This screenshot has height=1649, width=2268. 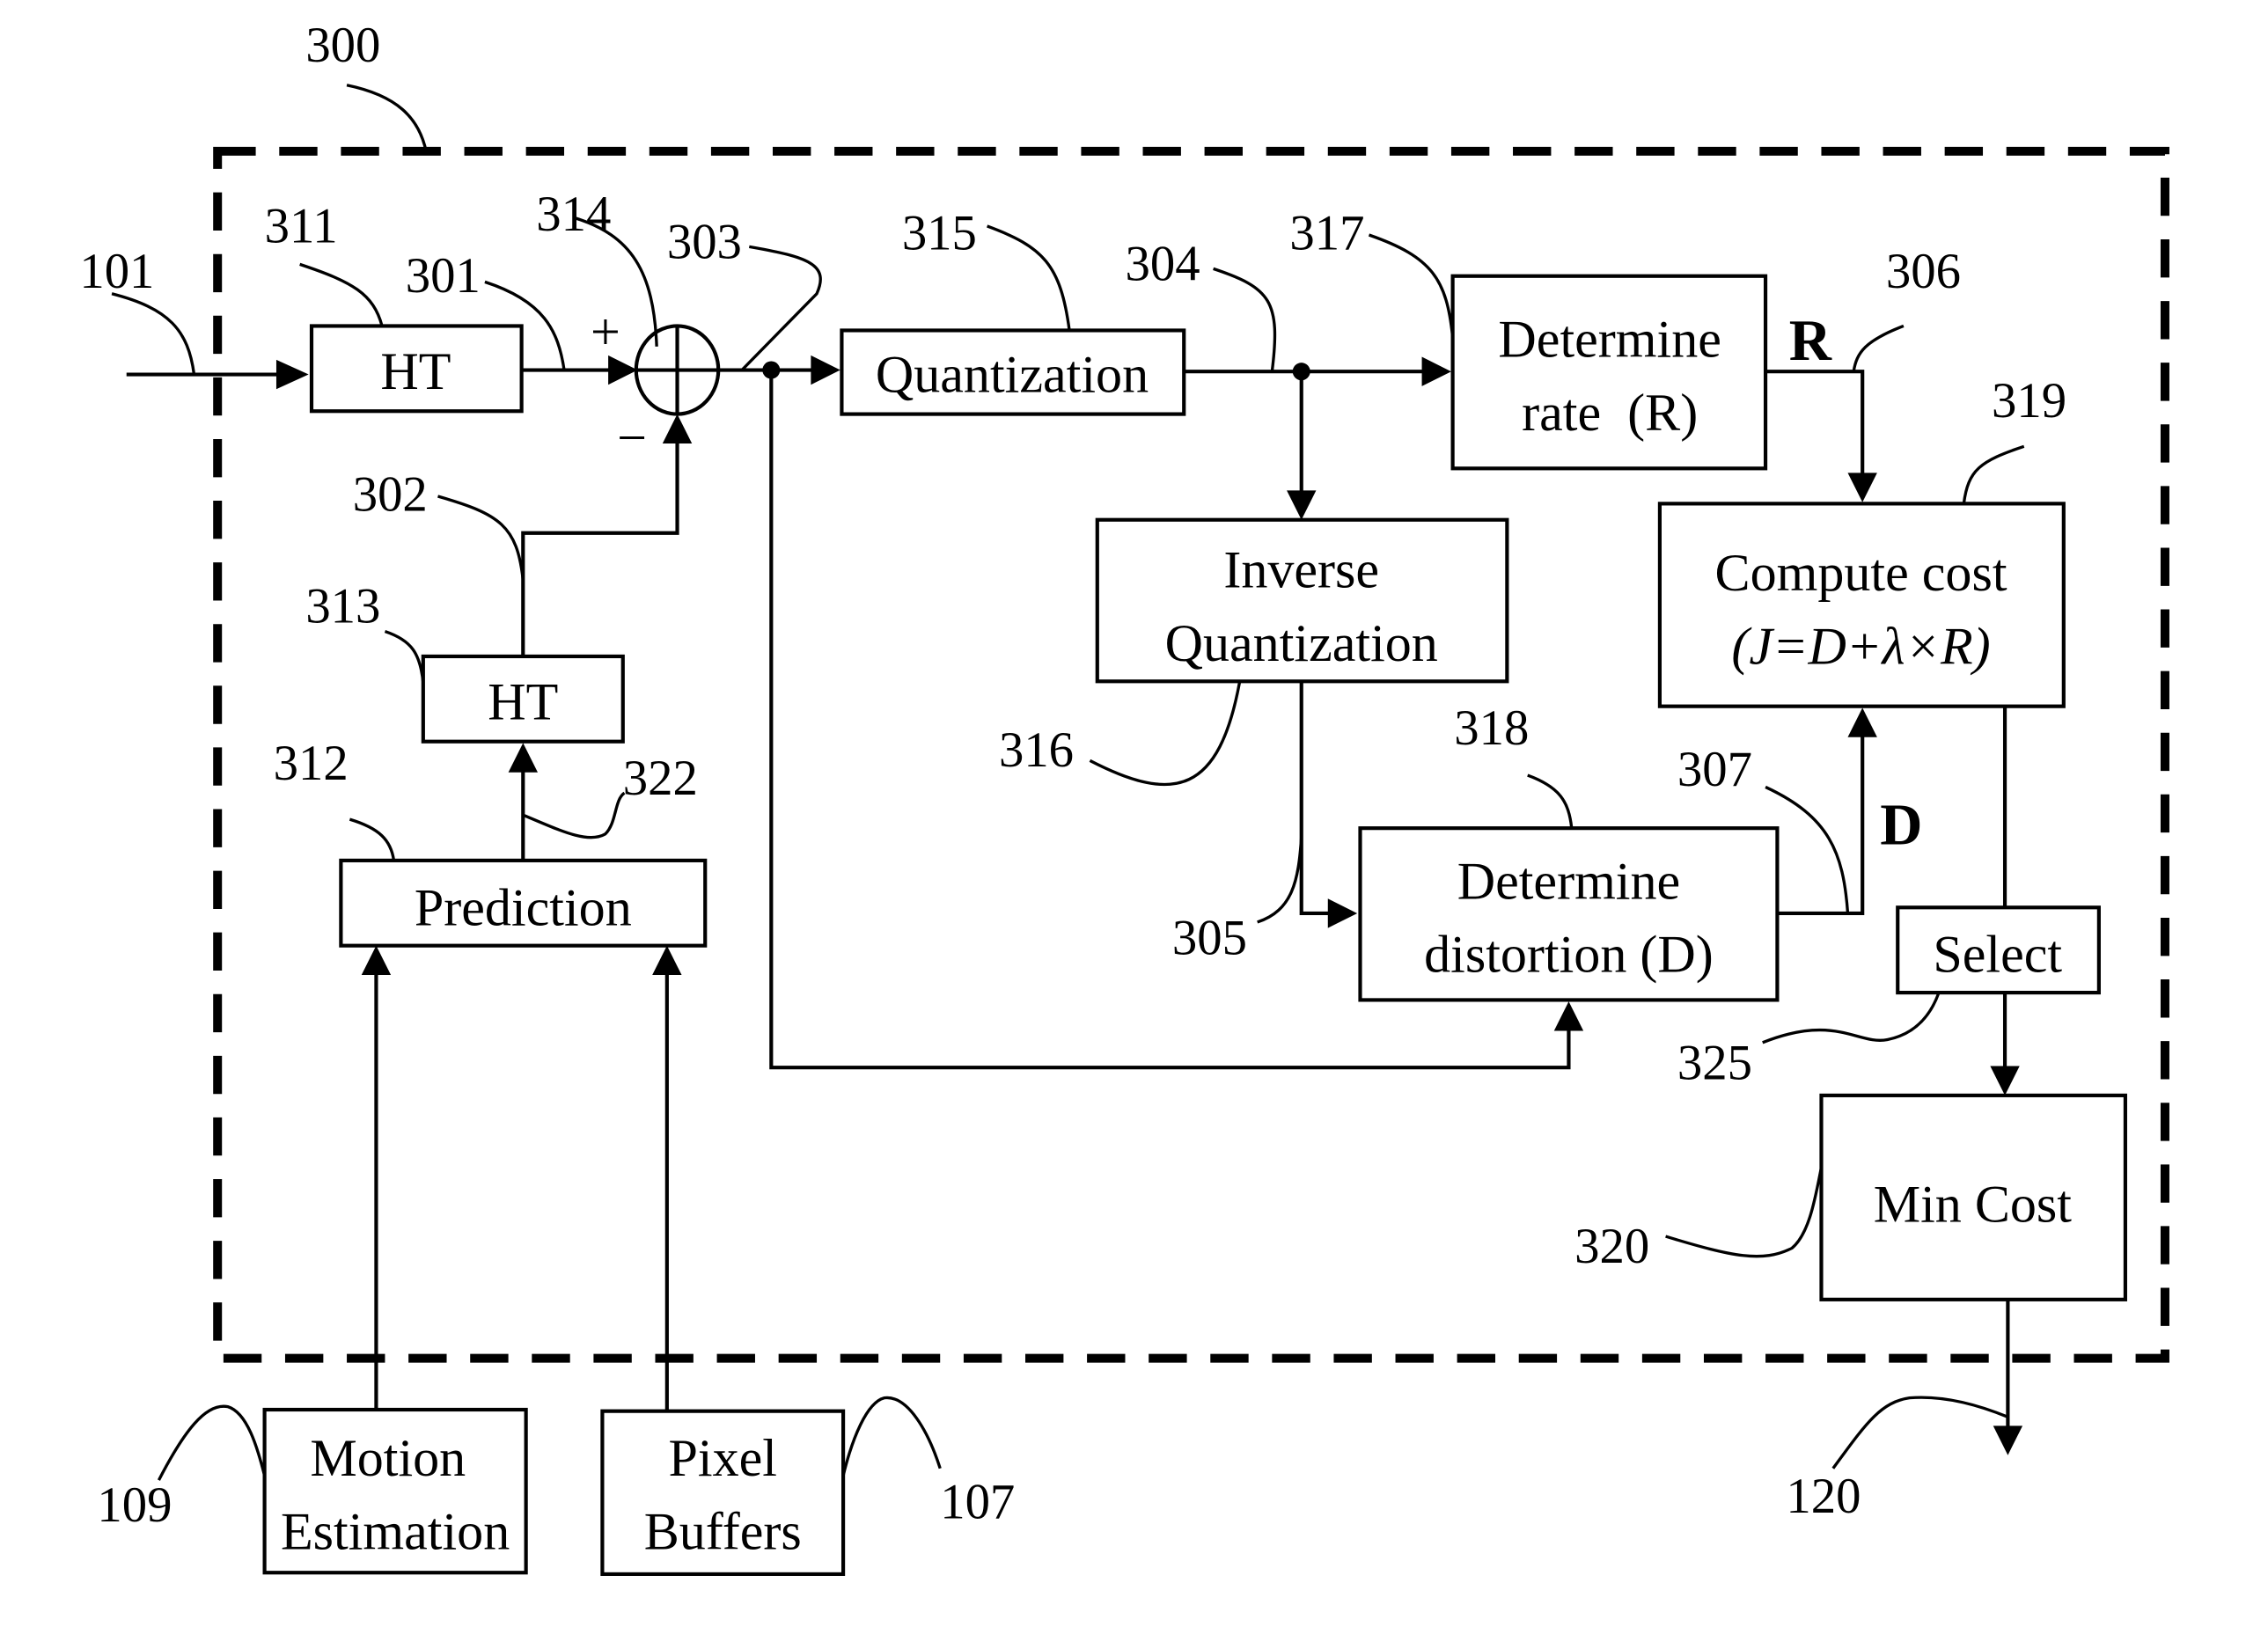 I want to click on pixel-buffers-line1: Pixel, so click(x=723, y=1457).